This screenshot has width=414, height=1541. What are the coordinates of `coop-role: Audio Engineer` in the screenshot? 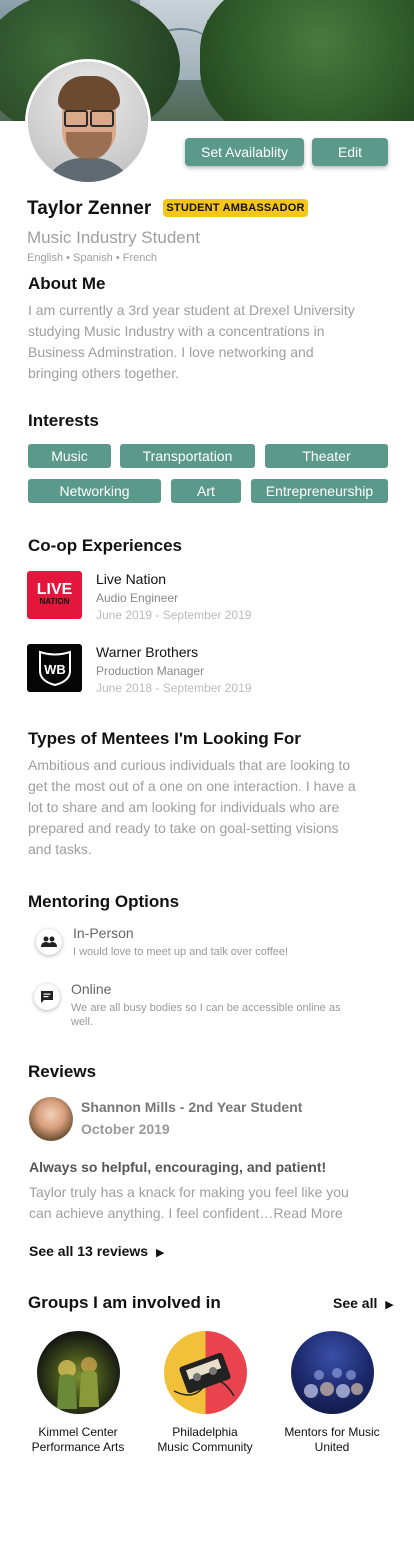 It's located at (137, 598).